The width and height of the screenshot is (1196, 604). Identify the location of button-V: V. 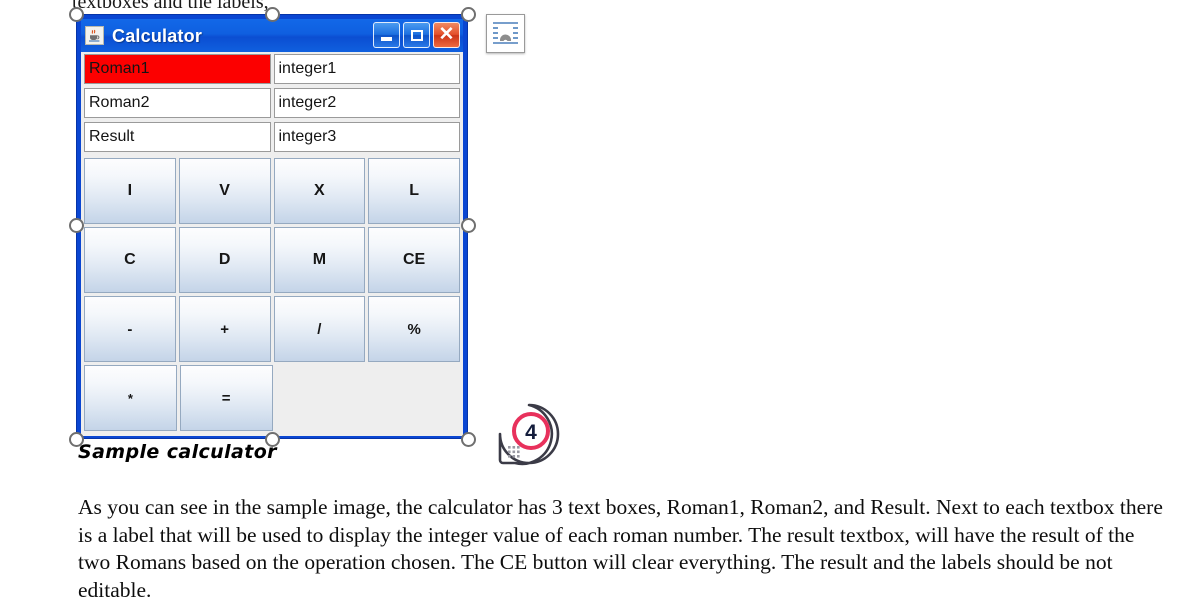
(224, 191).